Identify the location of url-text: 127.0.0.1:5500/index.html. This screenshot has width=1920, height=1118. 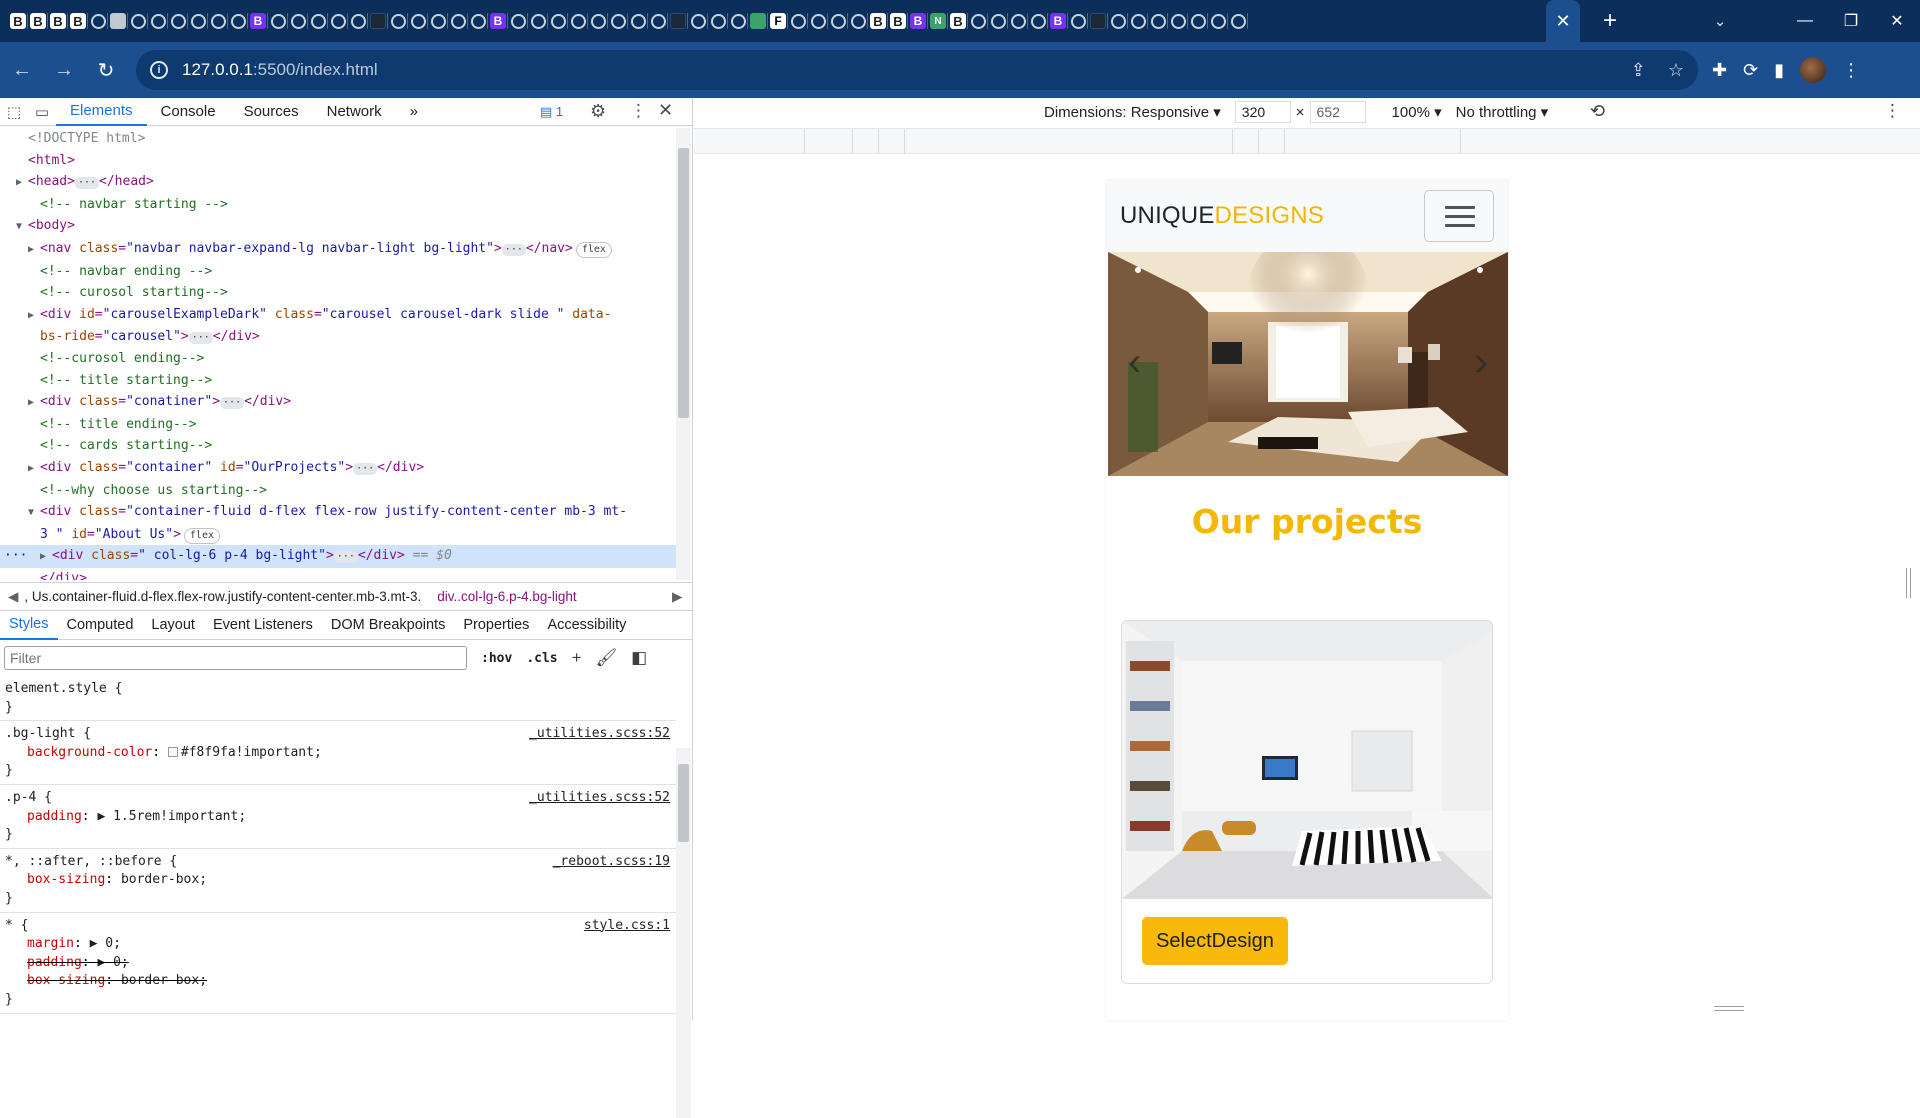
(280, 70).